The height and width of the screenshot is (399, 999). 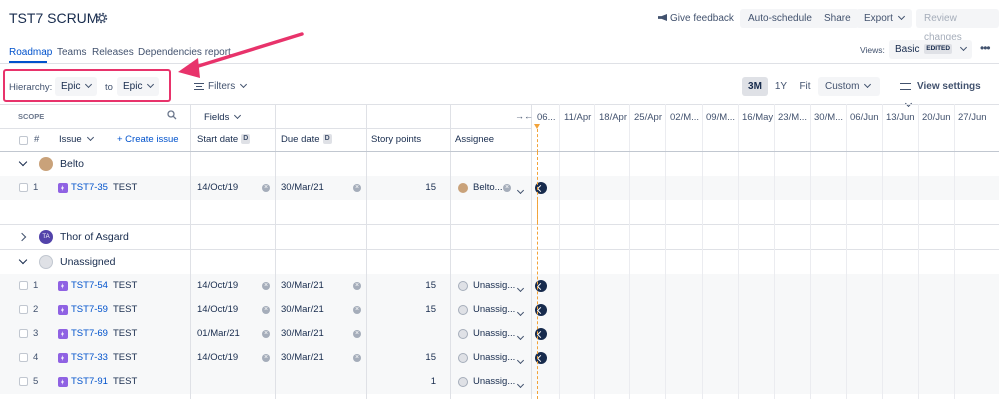 What do you see at coordinates (696, 18) in the screenshot?
I see `give-feedback-button: Give feedback` at bounding box center [696, 18].